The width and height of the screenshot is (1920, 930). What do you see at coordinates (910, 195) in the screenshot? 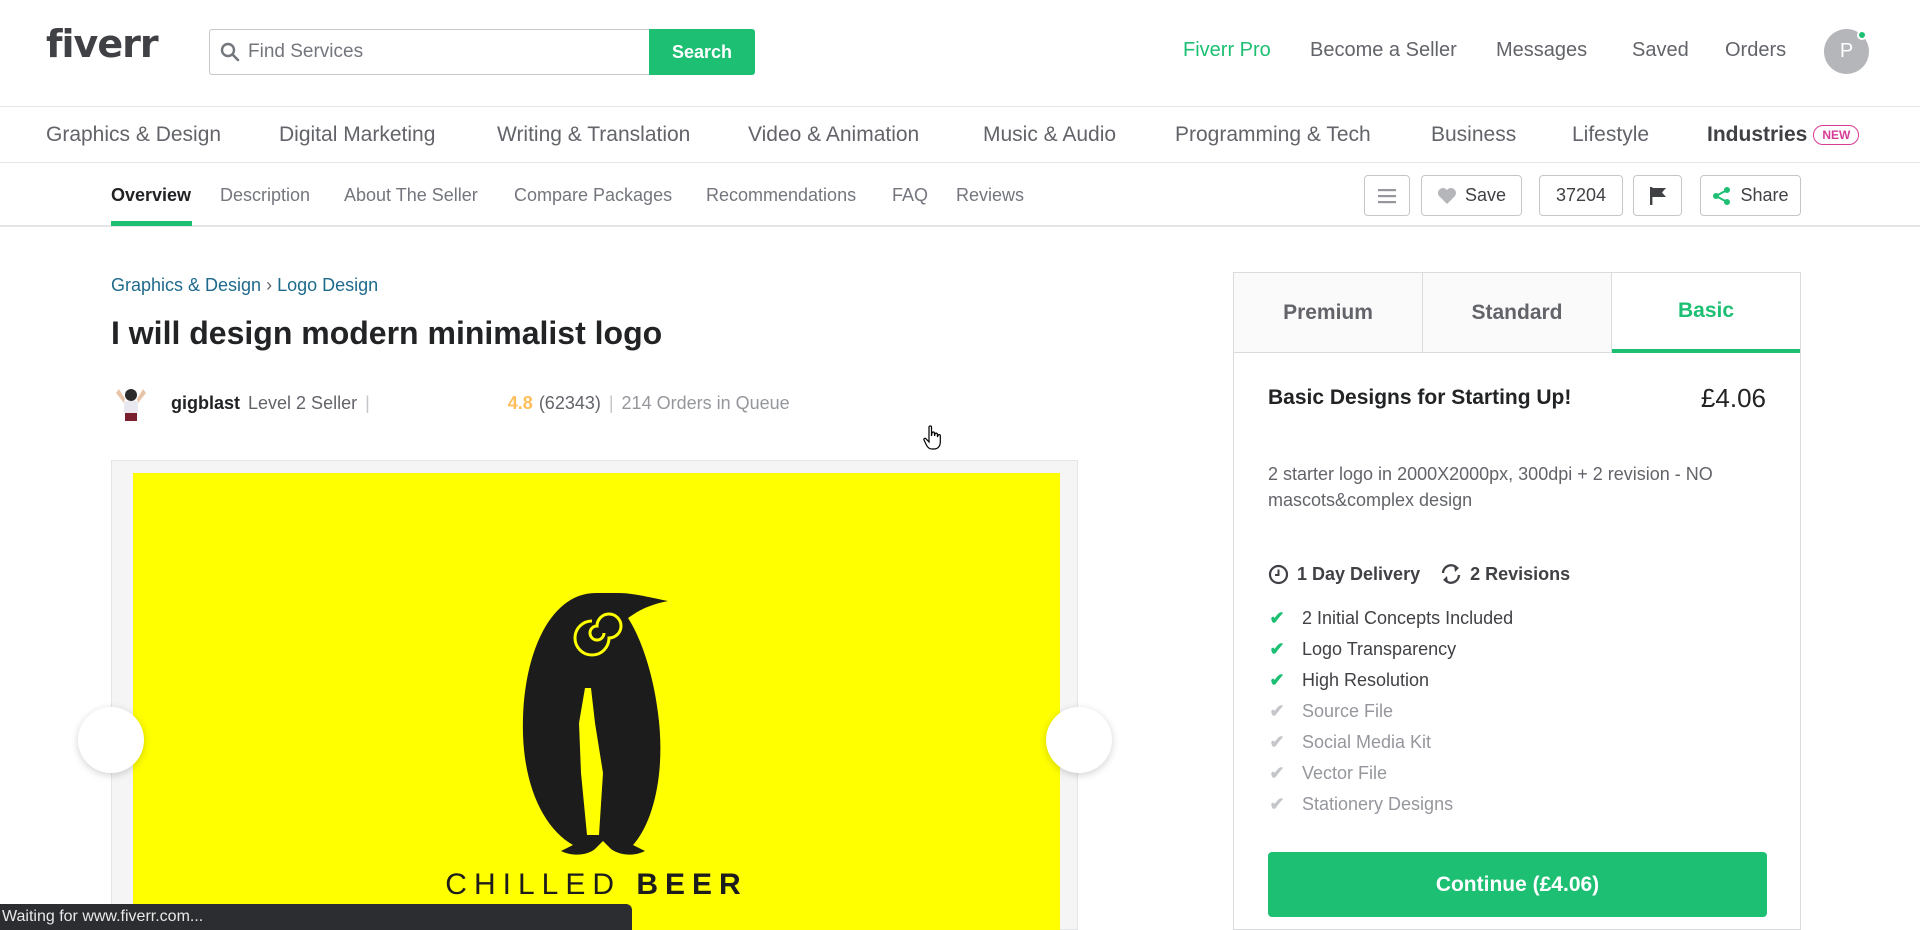
I see `tab-faq: FAQ` at bounding box center [910, 195].